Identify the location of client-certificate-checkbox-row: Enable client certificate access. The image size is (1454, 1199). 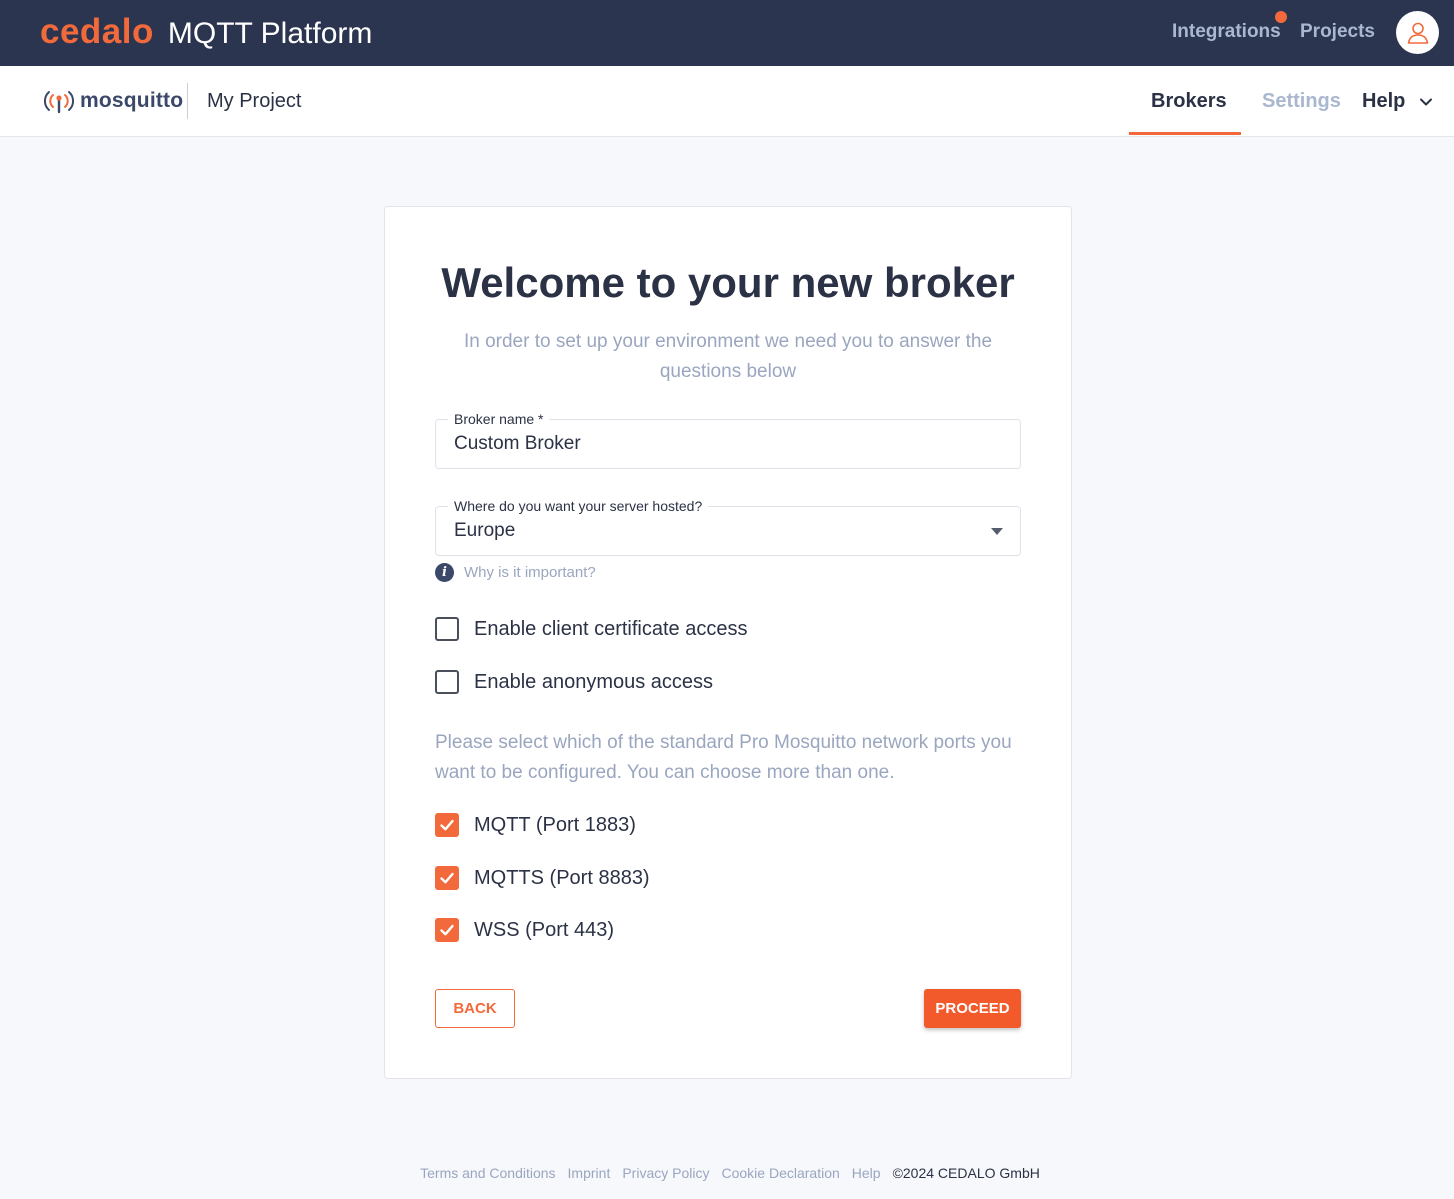
(591, 629).